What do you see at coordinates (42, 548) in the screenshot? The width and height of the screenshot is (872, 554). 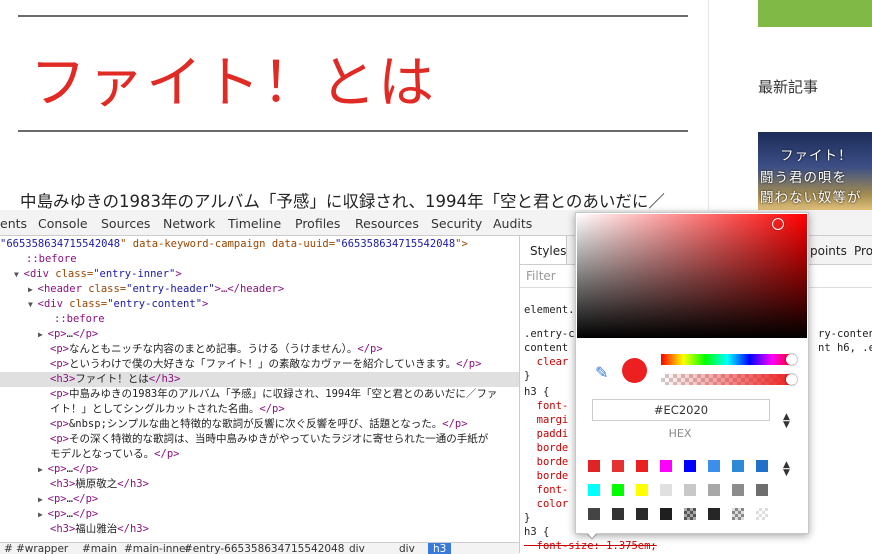 I see `breadcrumb-item: #wrapper` at bounding box center [42, 548].